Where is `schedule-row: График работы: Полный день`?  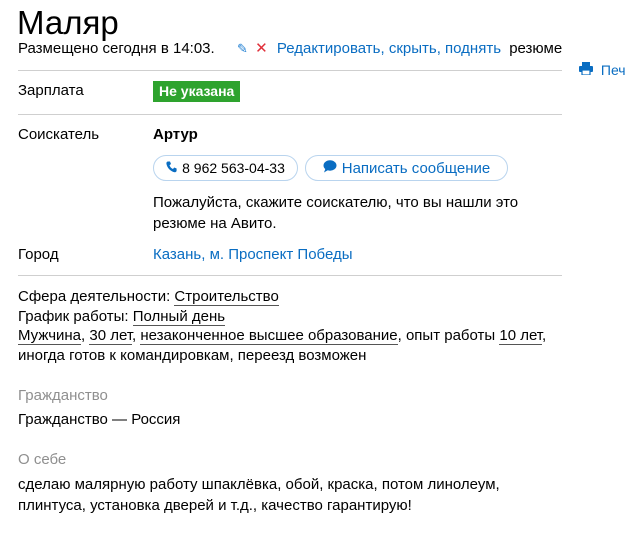
schedule-row: График работы: Полный день is located at coordinates (288, 317).